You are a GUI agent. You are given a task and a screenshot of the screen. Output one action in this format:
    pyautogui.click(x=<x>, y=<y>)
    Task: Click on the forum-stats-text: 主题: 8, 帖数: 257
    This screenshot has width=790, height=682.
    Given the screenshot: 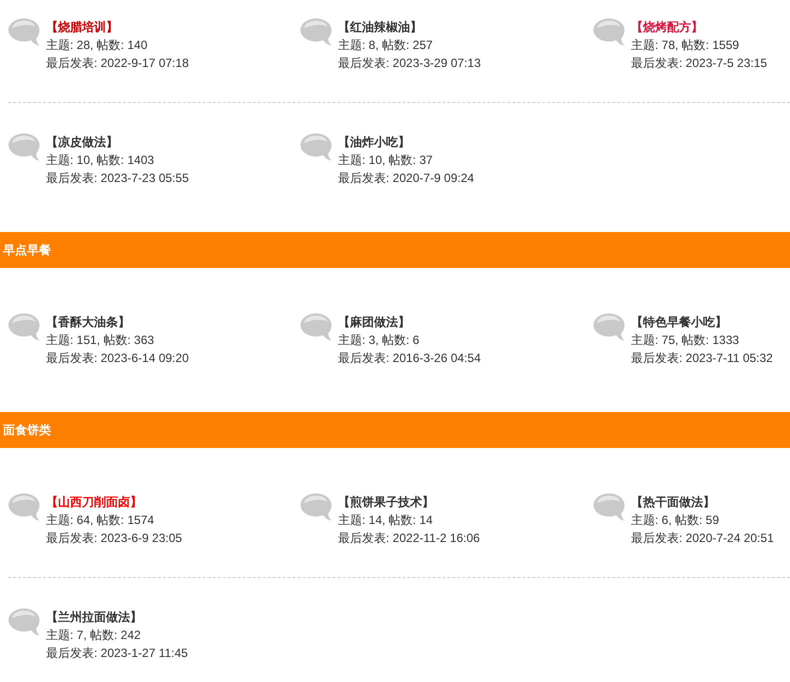 What is the action you would take?
    pyautogui.click(x=386, y=45)
    